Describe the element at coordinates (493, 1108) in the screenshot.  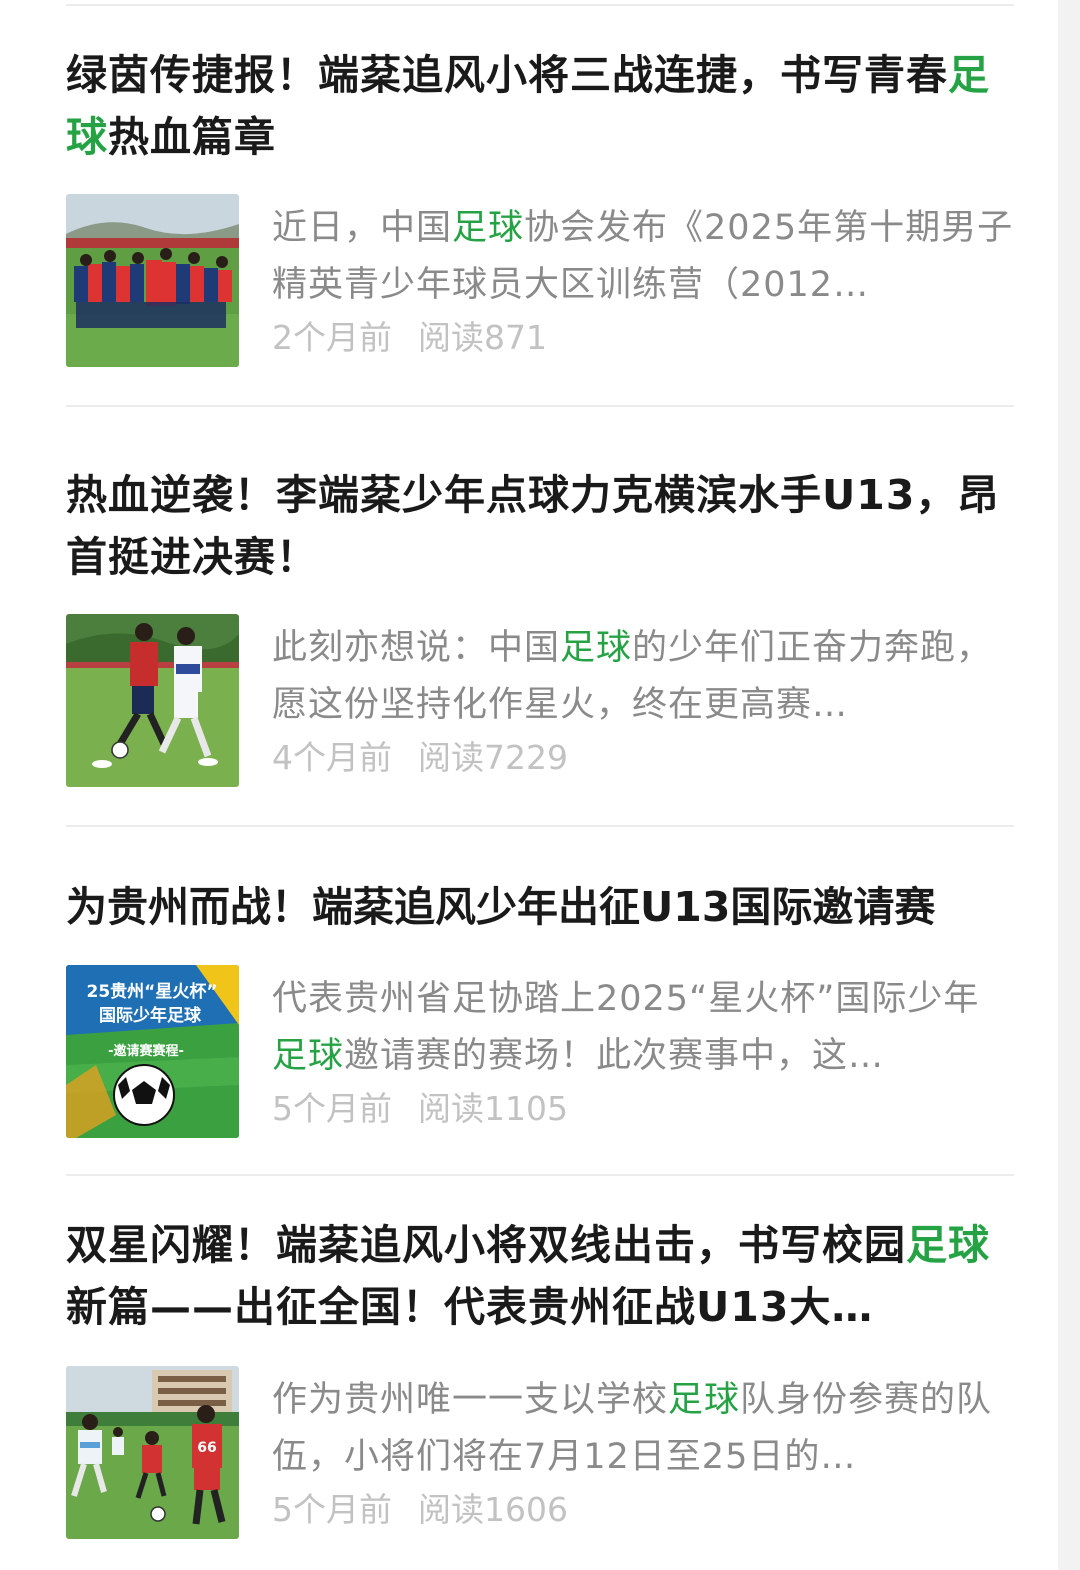
I see `read-count: 阅读1105` at that location.